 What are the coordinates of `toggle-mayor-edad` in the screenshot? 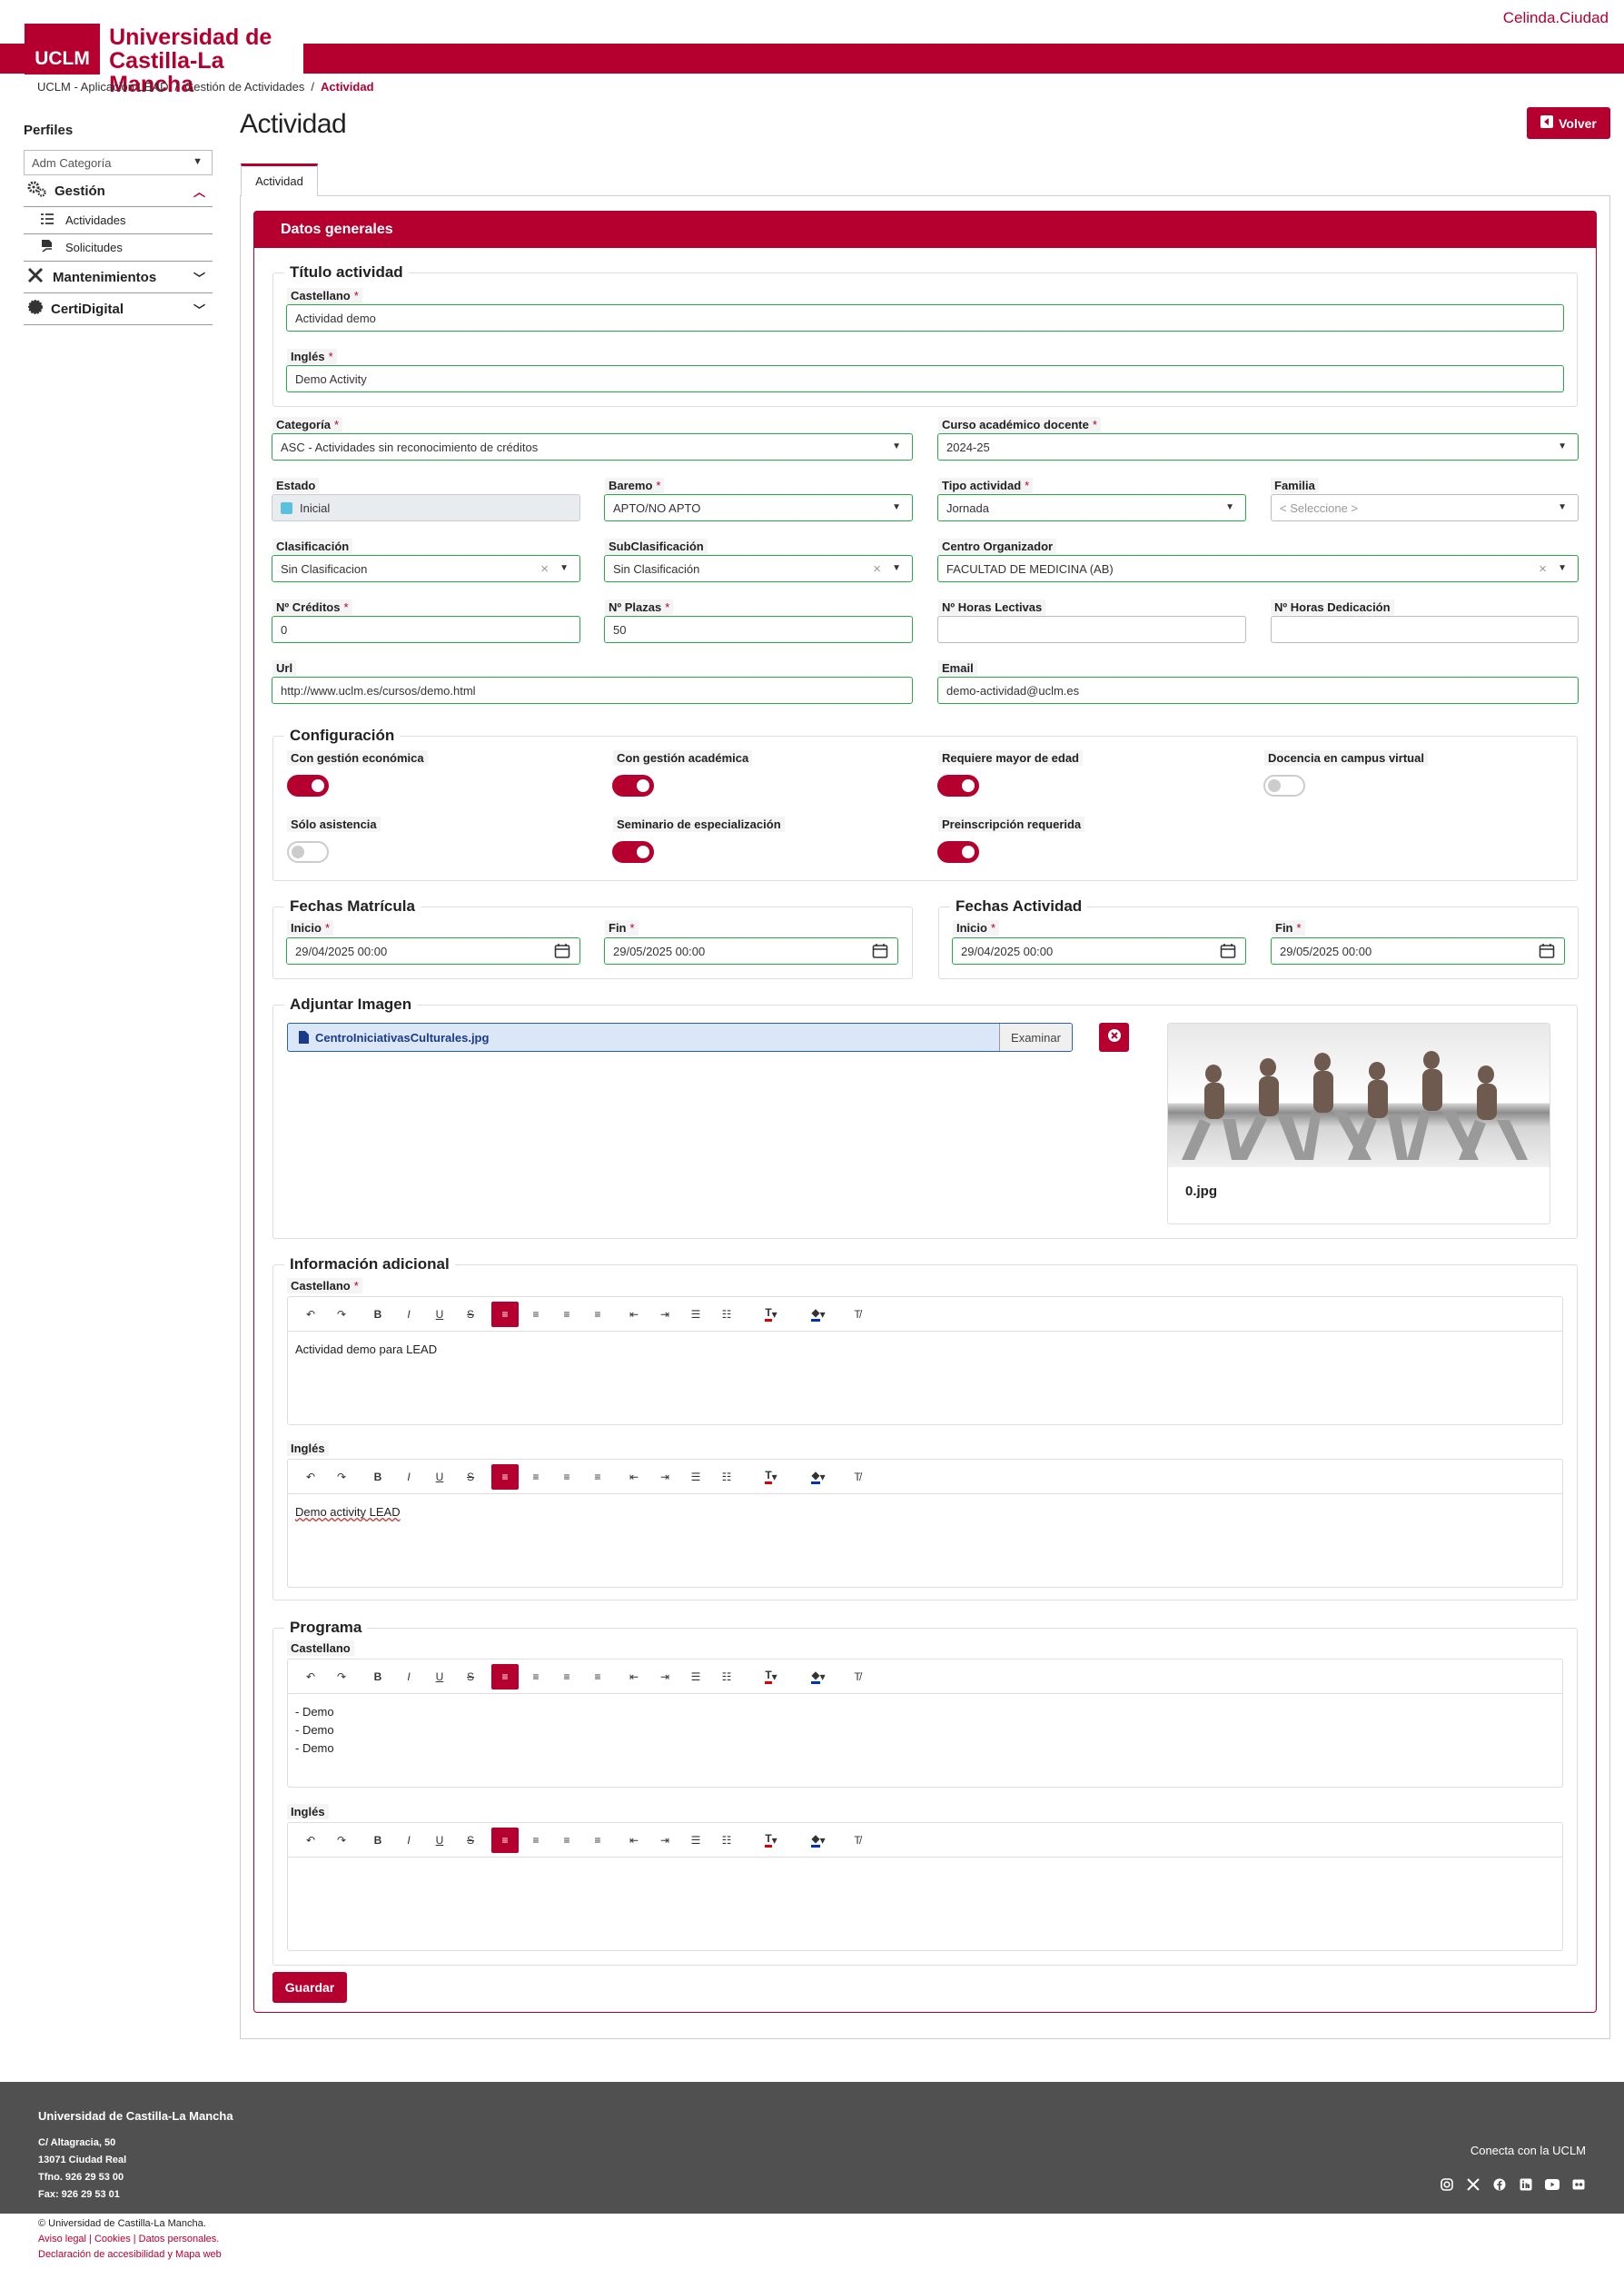 It's located at (958, 786).